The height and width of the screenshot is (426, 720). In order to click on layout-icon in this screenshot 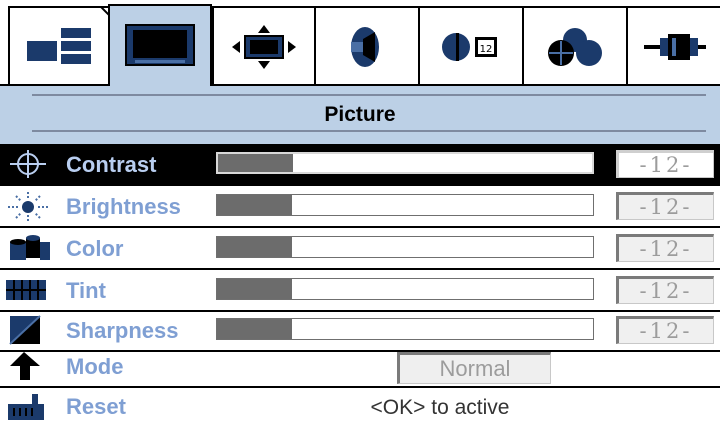, I will do `click(59, 46)`.